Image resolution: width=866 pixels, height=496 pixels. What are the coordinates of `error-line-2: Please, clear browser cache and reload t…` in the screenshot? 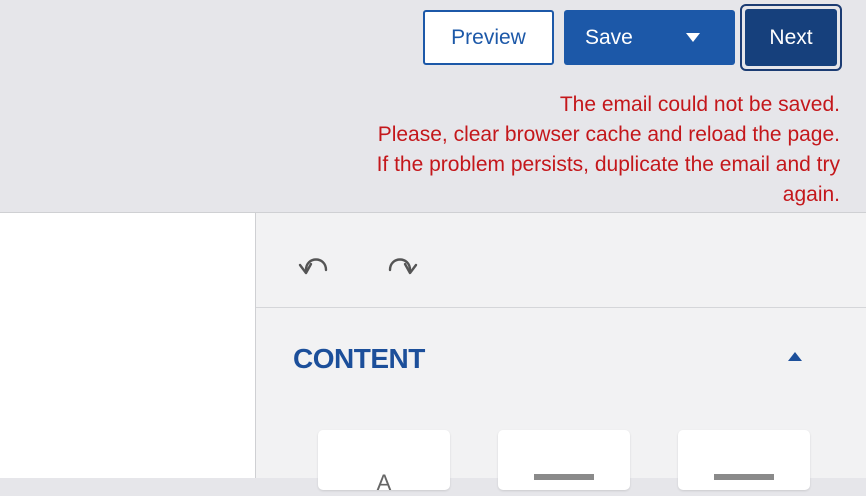 It's located at (608, 134).